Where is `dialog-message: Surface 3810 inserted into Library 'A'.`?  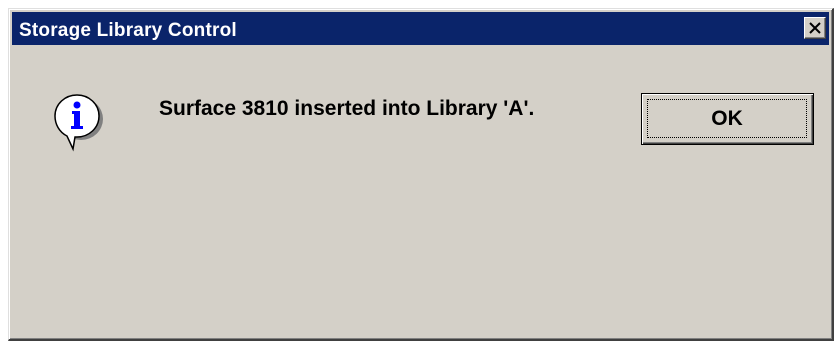
dialog-message: Surface 3810 inserted into Library 'A'. is located at coordinates (347, 108).